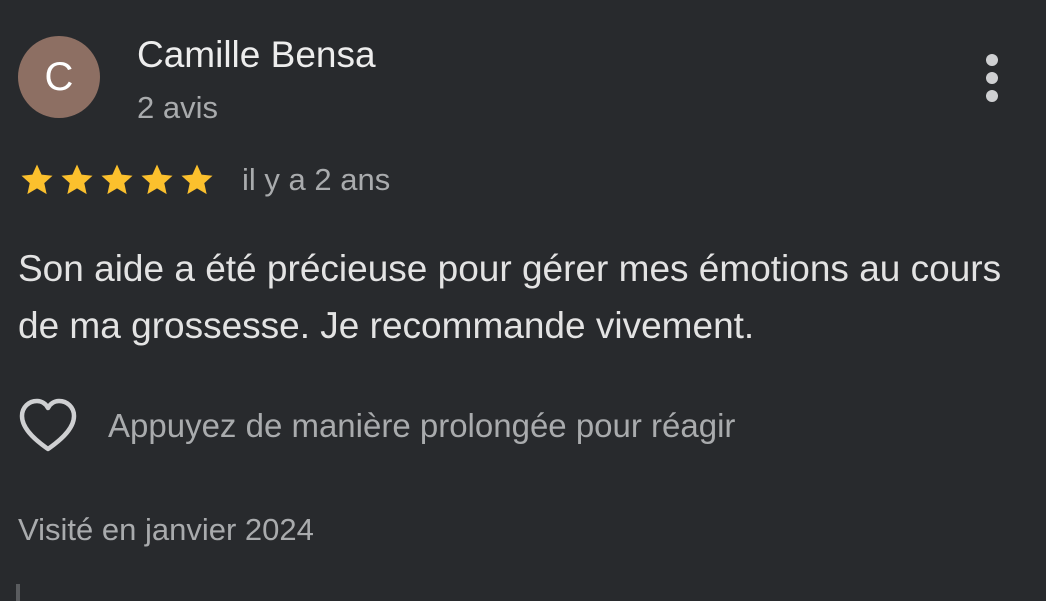 Image resolution: width=1046 pixels, height=601 pixels. I want to click on visit-date: Visité en janvier 2024, so click(166, 529).